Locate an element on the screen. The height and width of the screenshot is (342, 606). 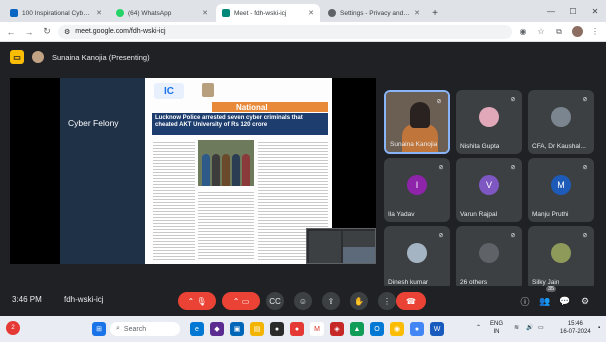
notifications-icon: ▪ is located at coordinates (599, 328).